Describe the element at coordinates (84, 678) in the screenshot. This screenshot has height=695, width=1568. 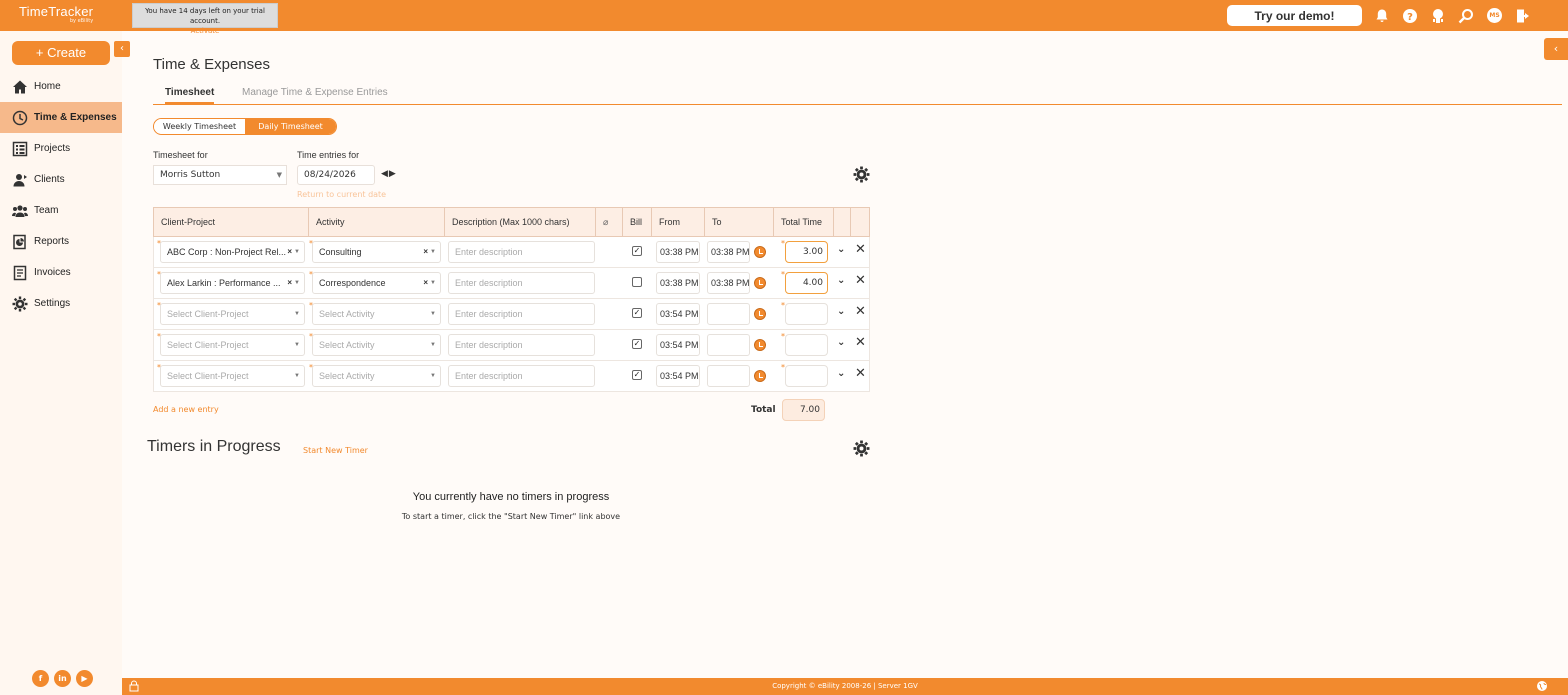
I see `youtube-icon: ▶` at that location.